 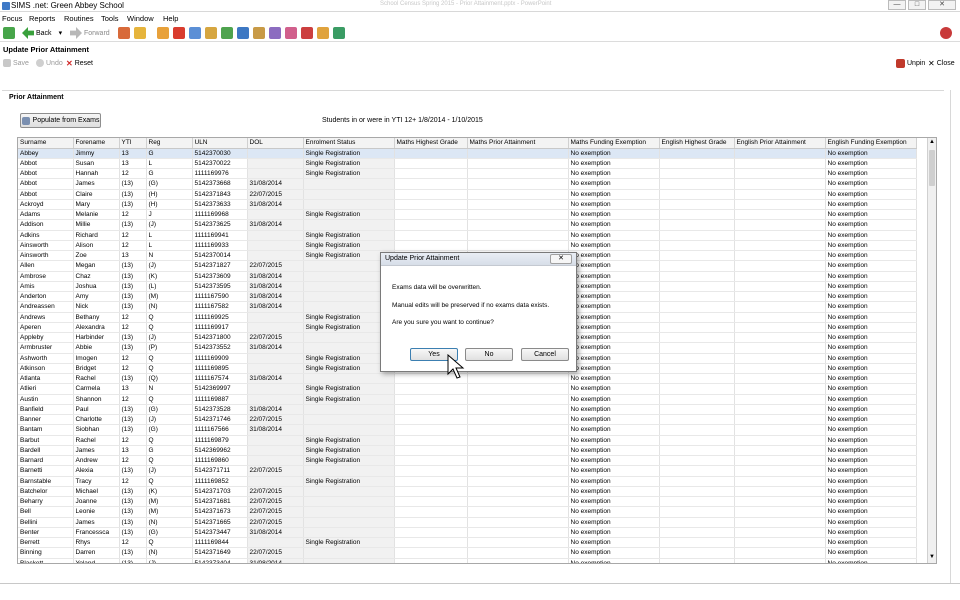 What do you see at coordinates (220, 461) in the screenshot?
I see `cell-uln: 1111169860` at bounding box center [220, 461].